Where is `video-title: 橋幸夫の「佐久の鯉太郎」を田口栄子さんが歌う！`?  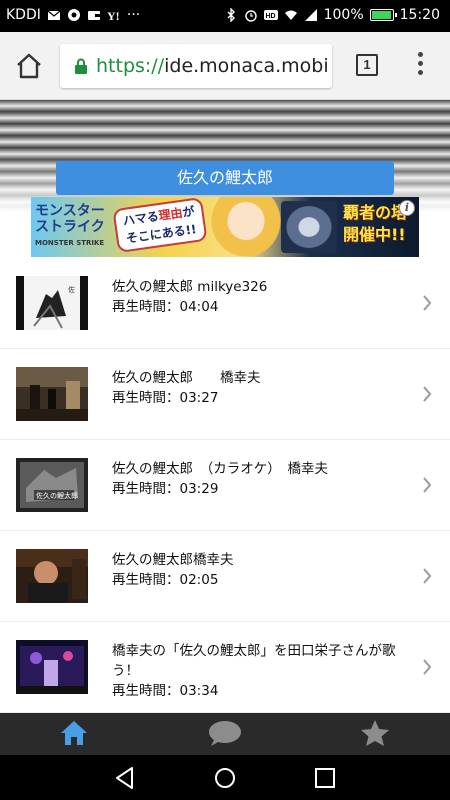 video-title: 橋幸夫の「佐久の鯉太郎」を田口栄子さんが歌う！ is located at coordinates (254, 661).